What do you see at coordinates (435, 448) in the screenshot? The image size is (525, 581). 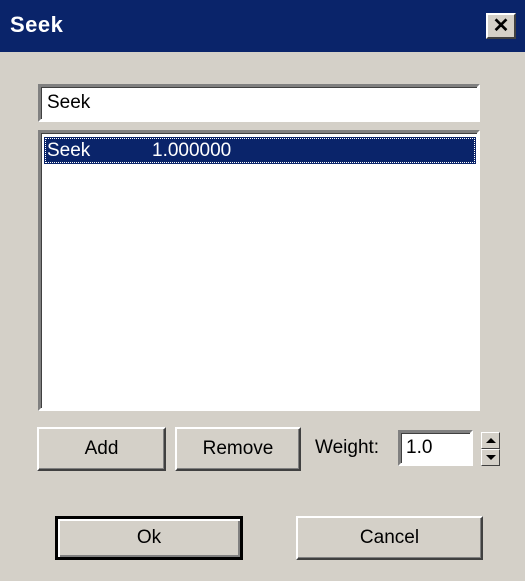 I see `weight-input` at bounding box center [435, 448].